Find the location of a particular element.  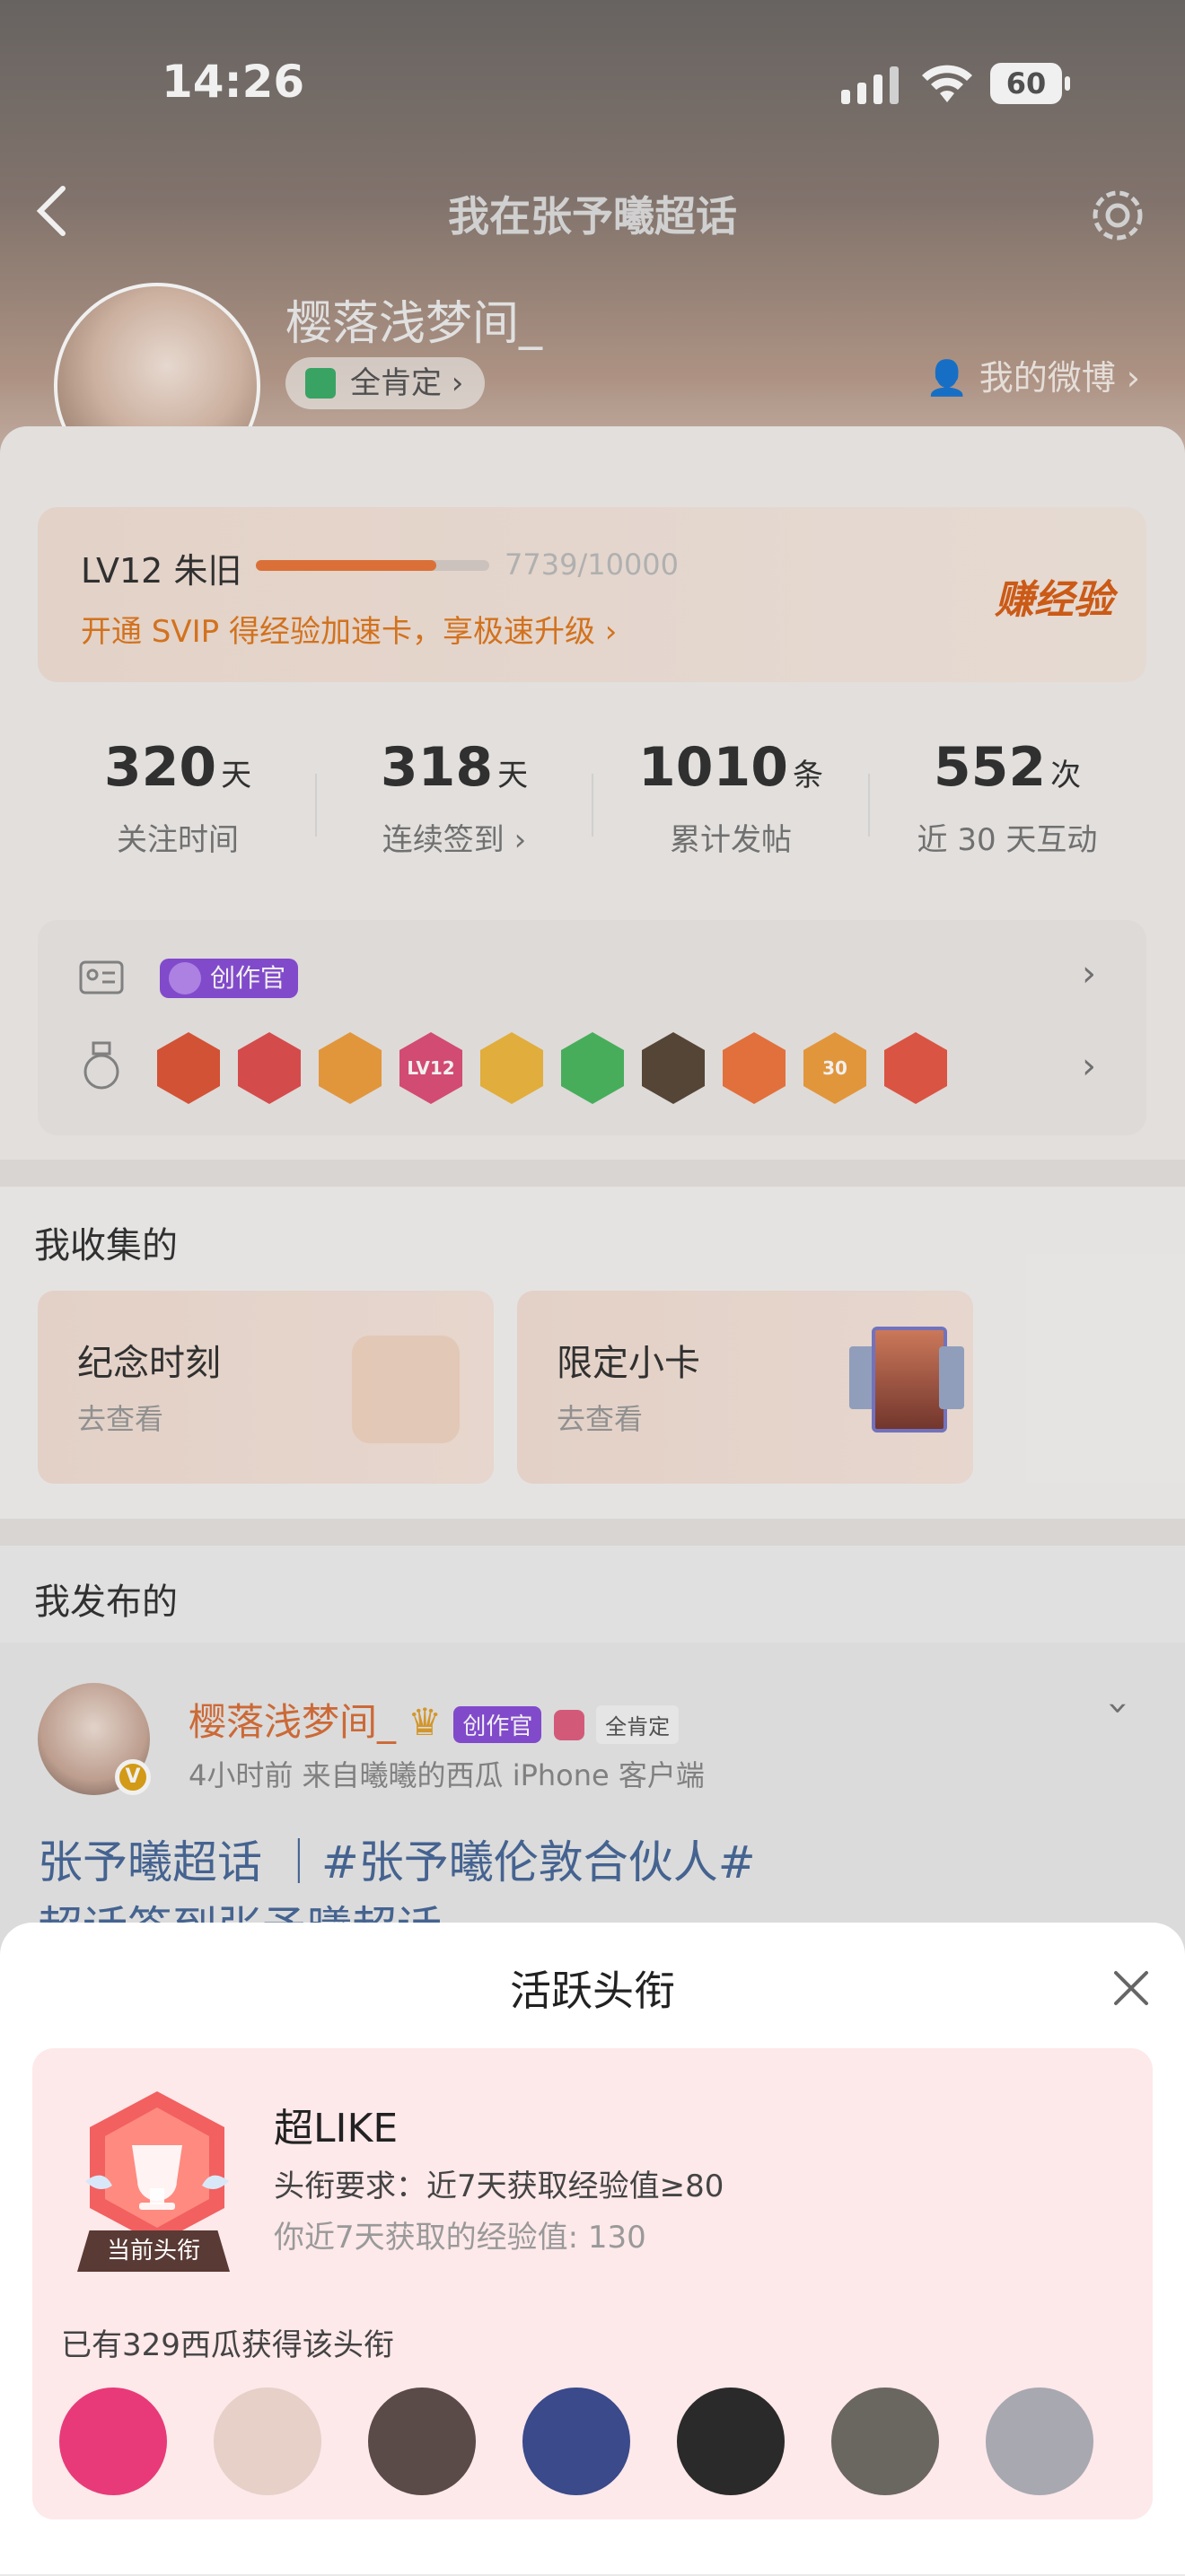

close-icon is located at coordinates (1131, 1988).